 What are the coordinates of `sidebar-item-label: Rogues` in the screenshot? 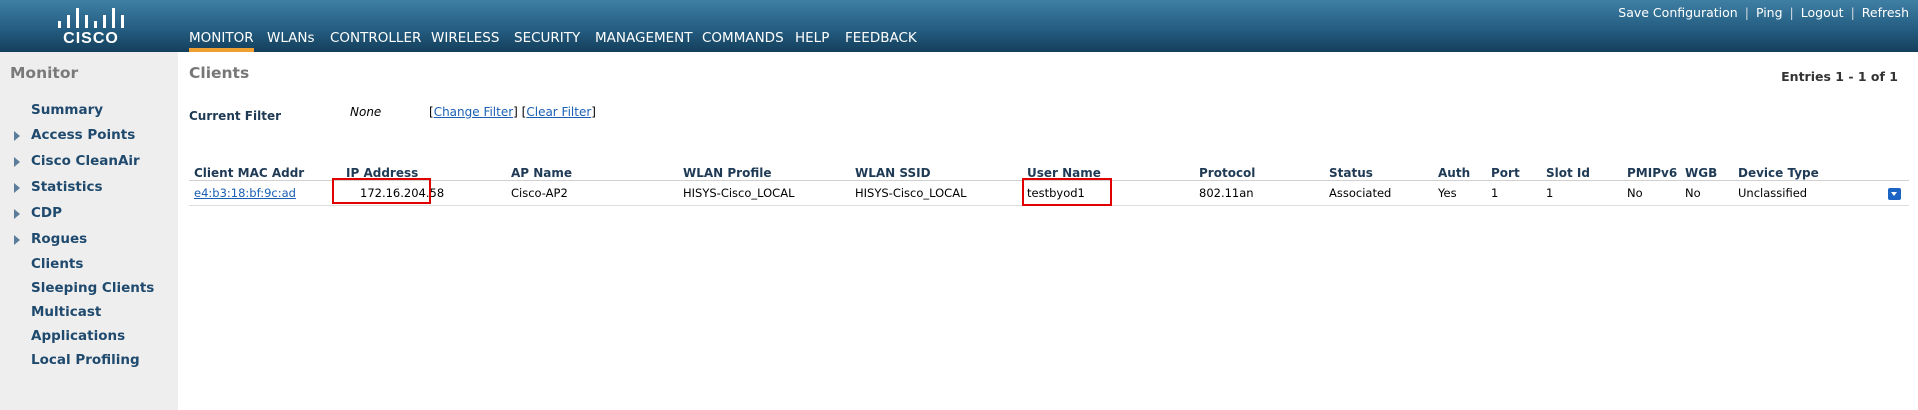 It's located at (59, 239).